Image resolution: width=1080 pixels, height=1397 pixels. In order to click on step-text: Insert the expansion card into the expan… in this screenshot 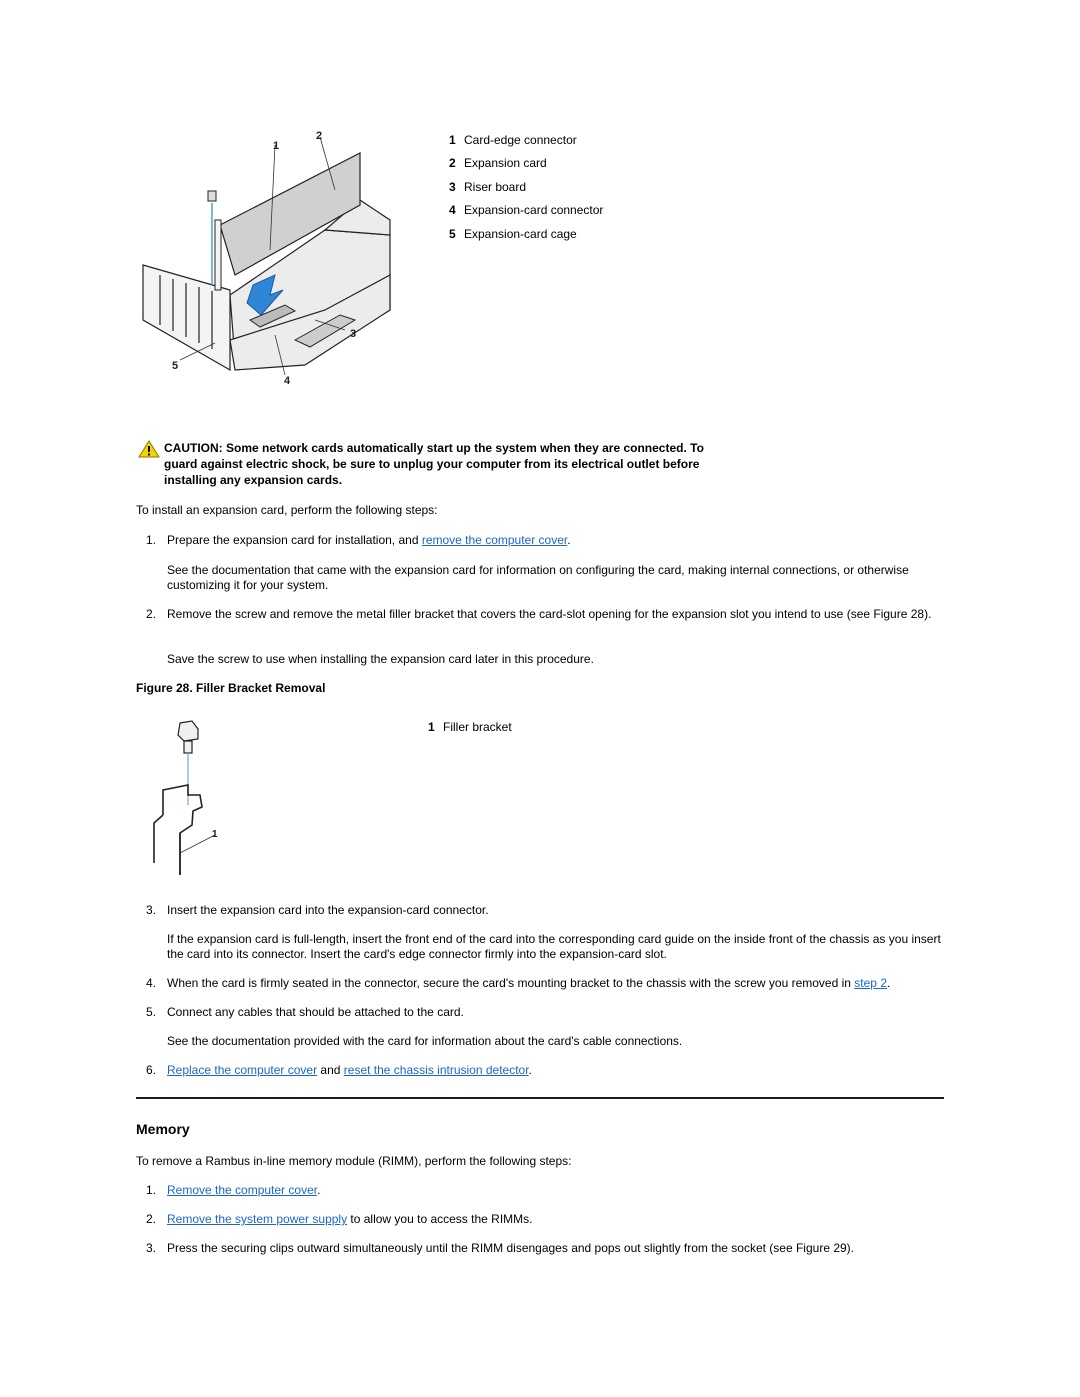, I will do `click(328, 910)`.